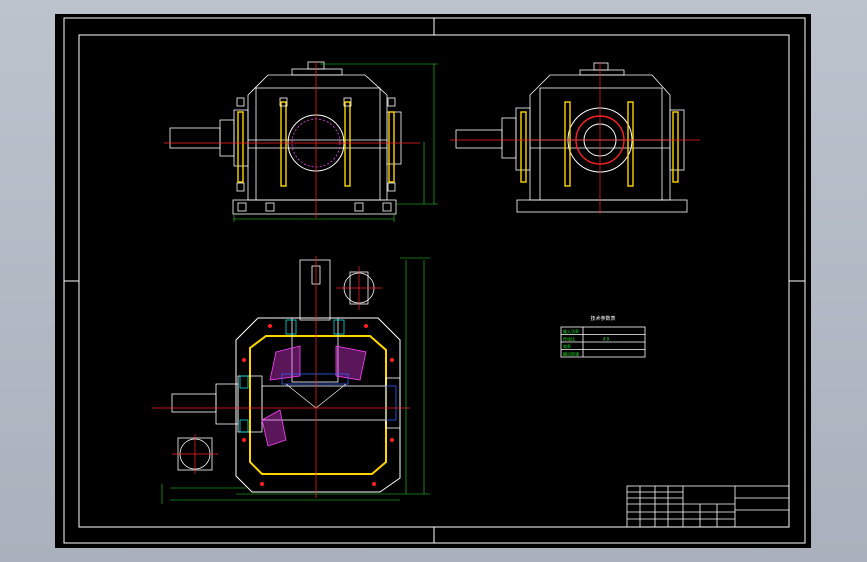 The height and width of the screenshot is (562, 867). What do you see at coordinates (569, 339) in the screenshot?
I see `tech-row-label-2: 传动比` at bounding box center [569, 339].